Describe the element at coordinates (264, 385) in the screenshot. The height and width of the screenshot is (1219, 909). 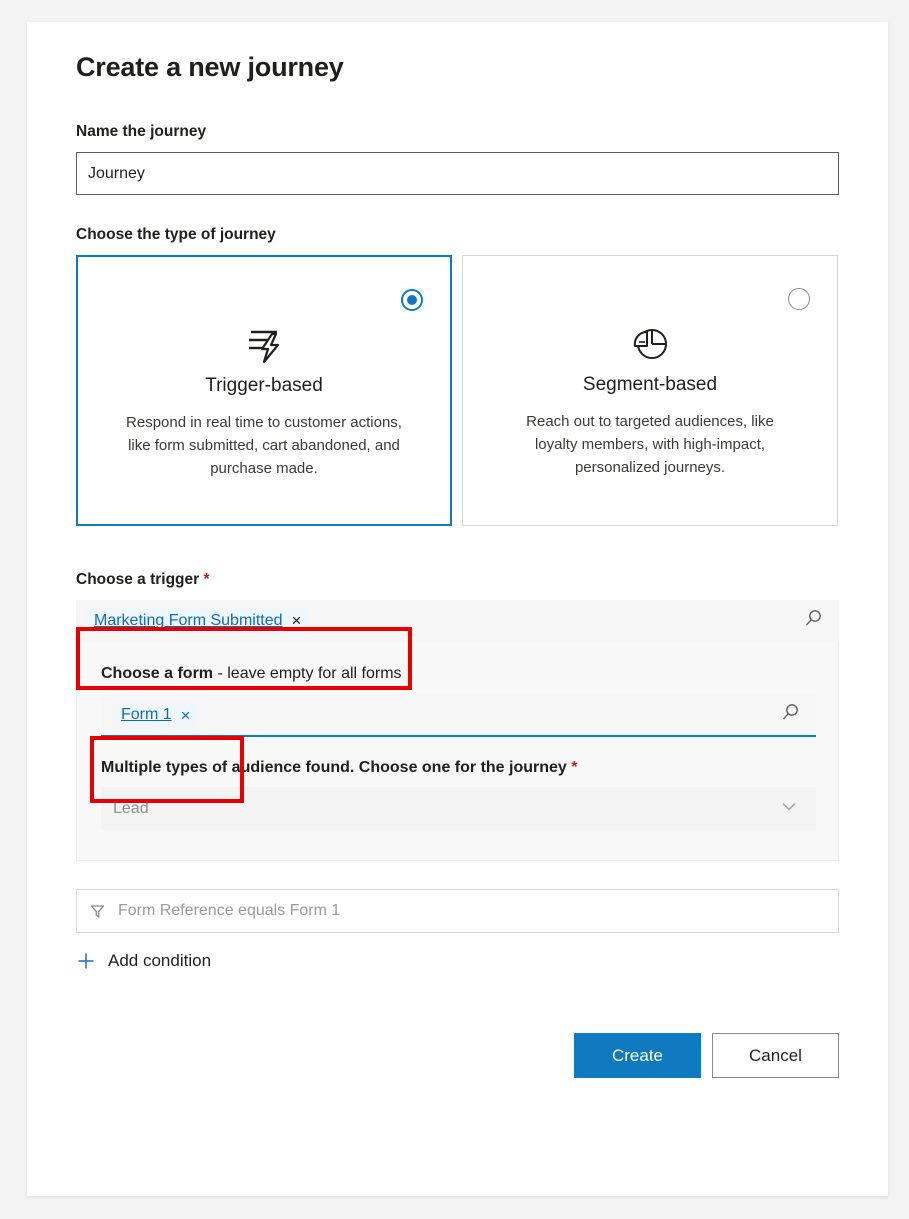
I see `card-title-trigger-based: Trigger-based` at that location.